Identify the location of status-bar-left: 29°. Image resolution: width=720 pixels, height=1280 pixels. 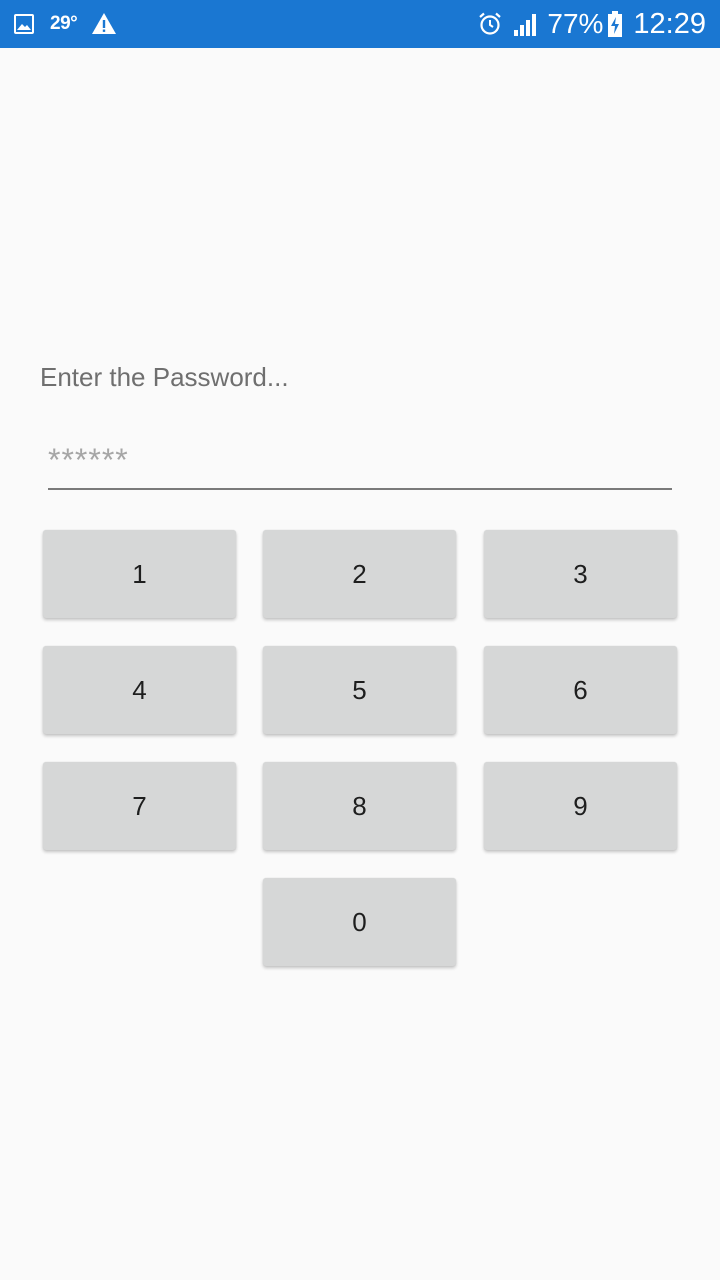
(64, 24).